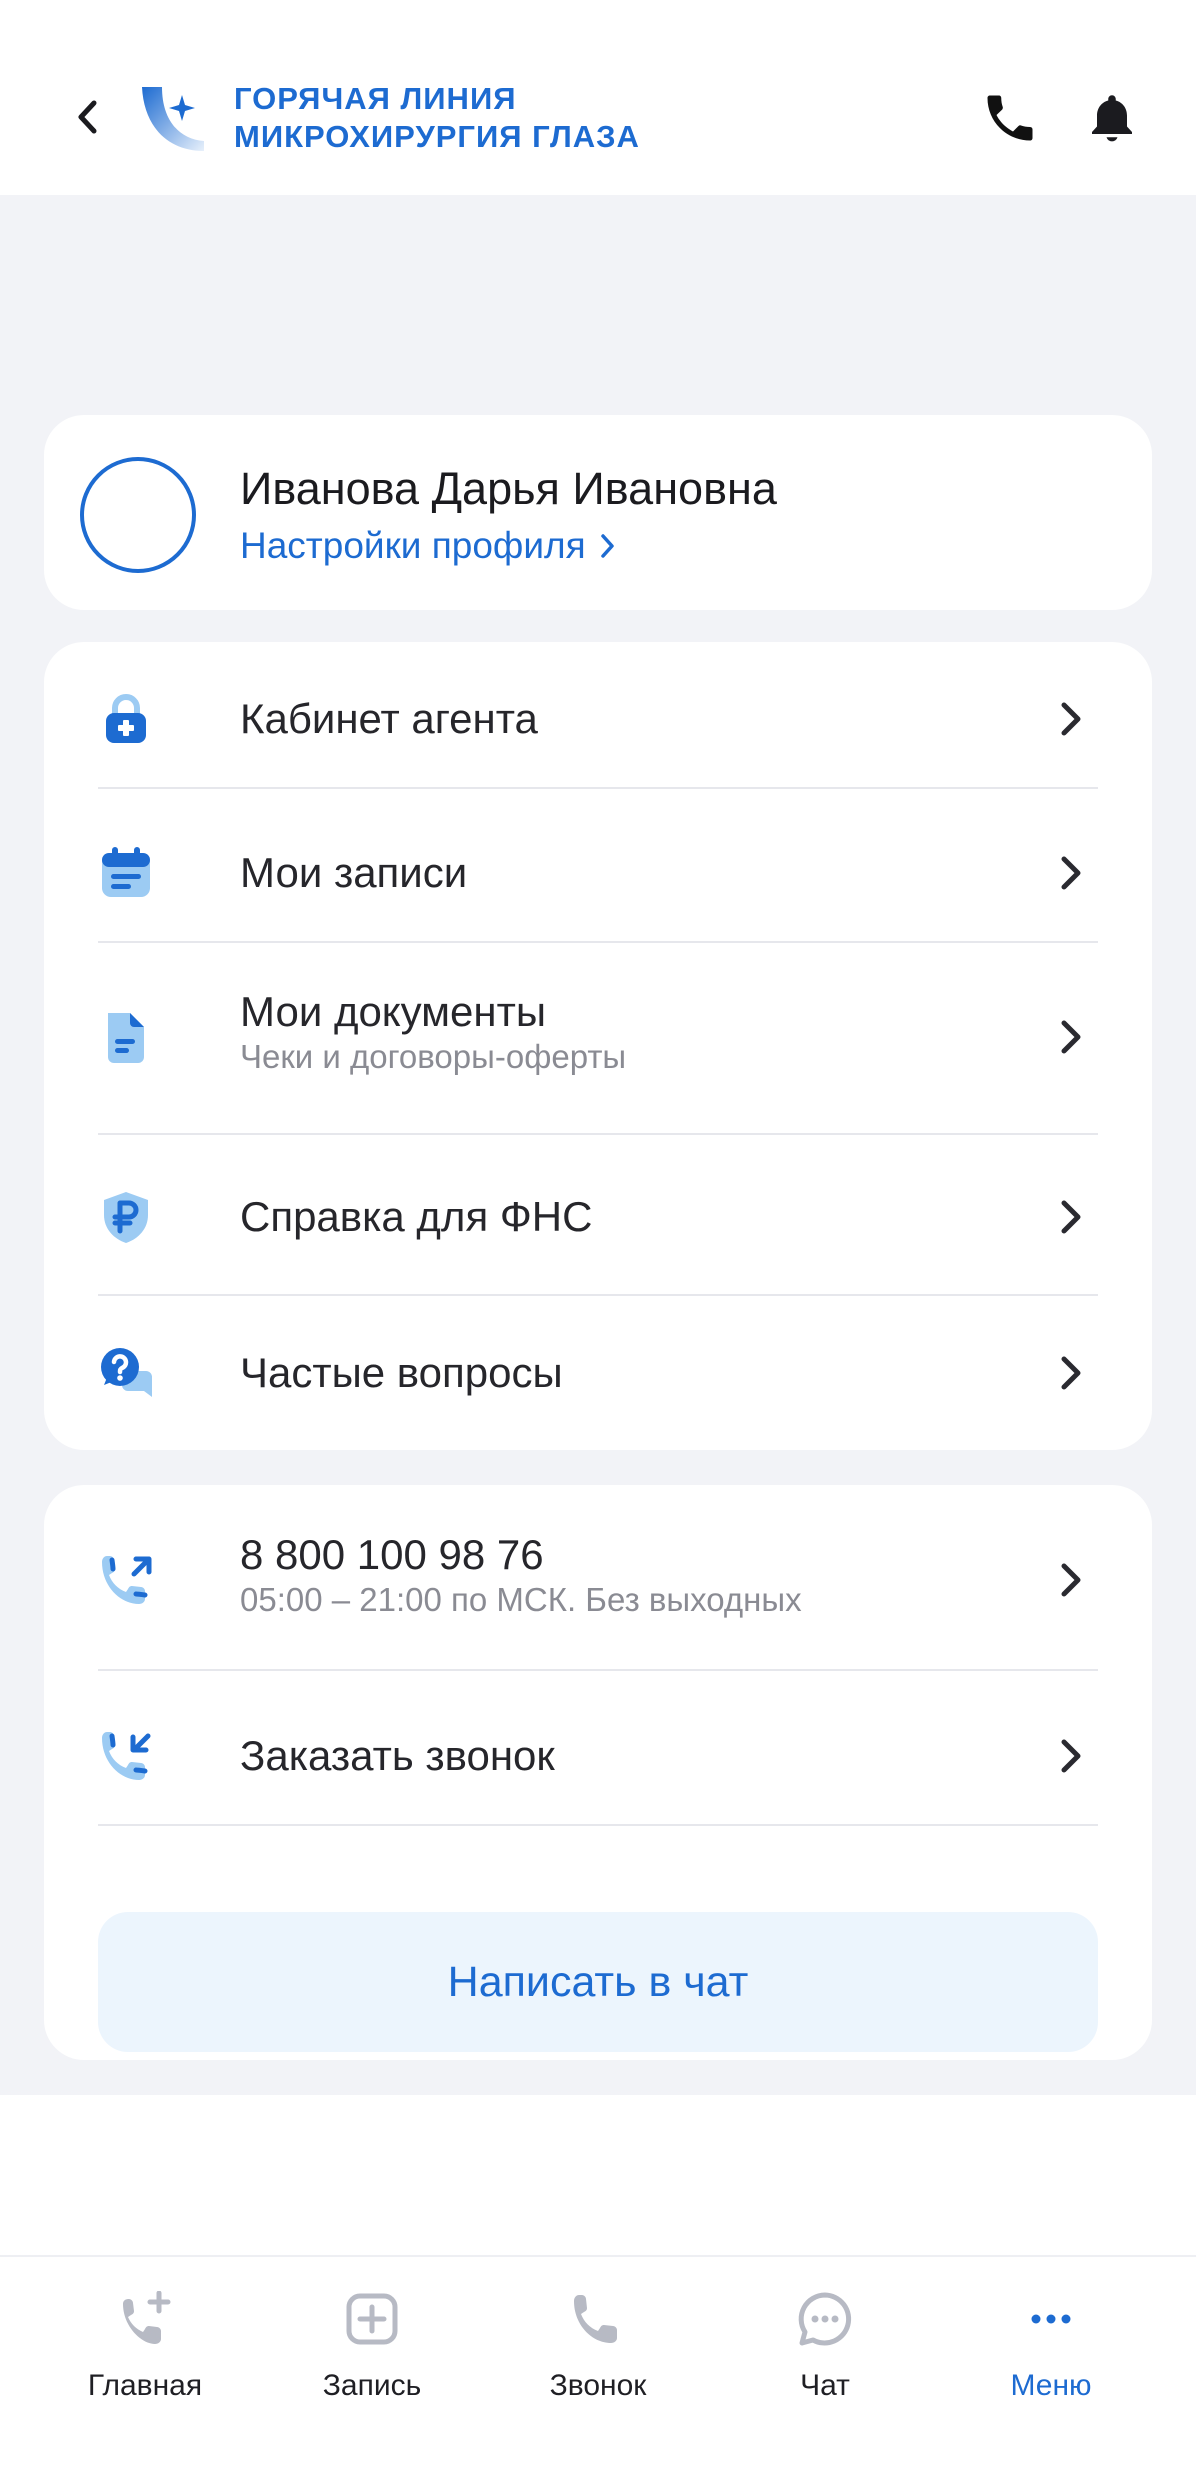 The height and width of the screenshot is (2477, 1196). I want to click on menu-item-title: Частые вопросы, so click(401, 1372).